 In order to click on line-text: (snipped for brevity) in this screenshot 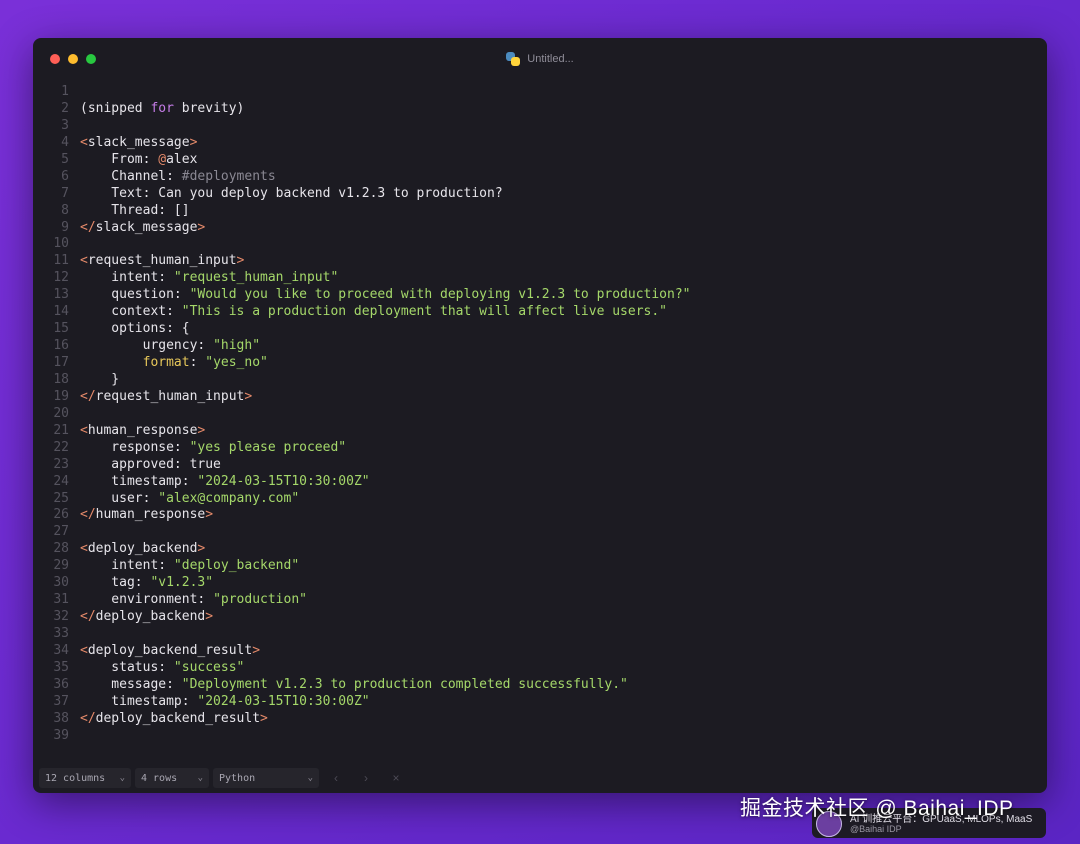, I will do `click(156, 109)`.